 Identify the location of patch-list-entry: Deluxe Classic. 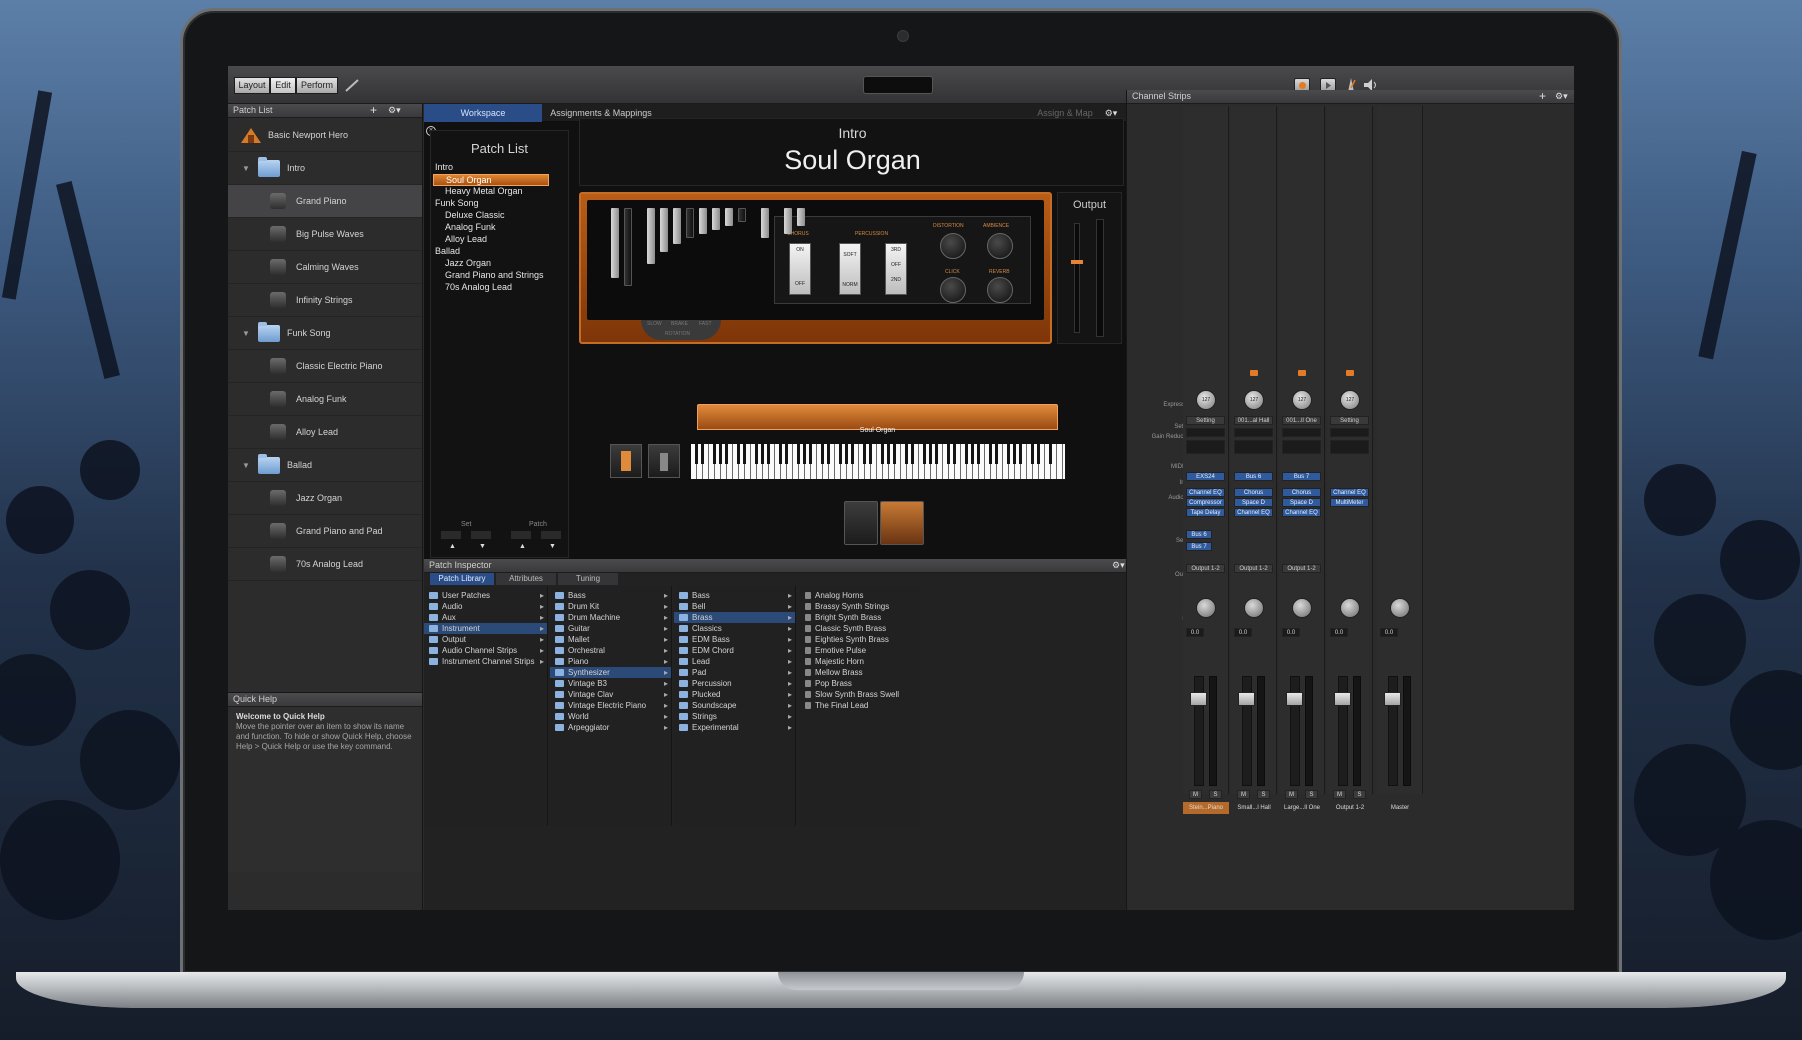
(475, 215).